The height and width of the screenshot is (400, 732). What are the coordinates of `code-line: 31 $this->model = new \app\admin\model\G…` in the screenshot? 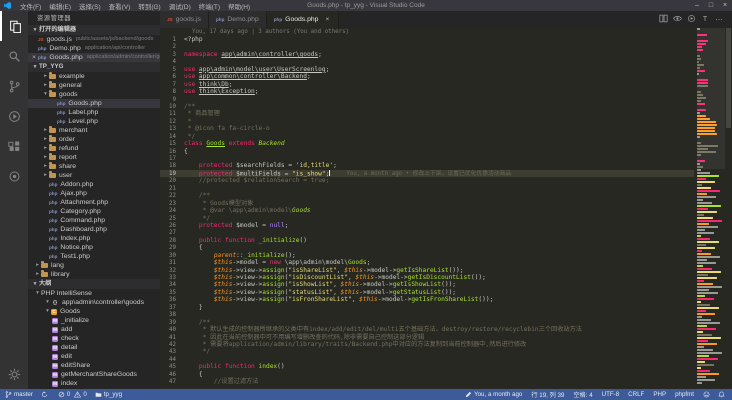 It's located at (427, 262).